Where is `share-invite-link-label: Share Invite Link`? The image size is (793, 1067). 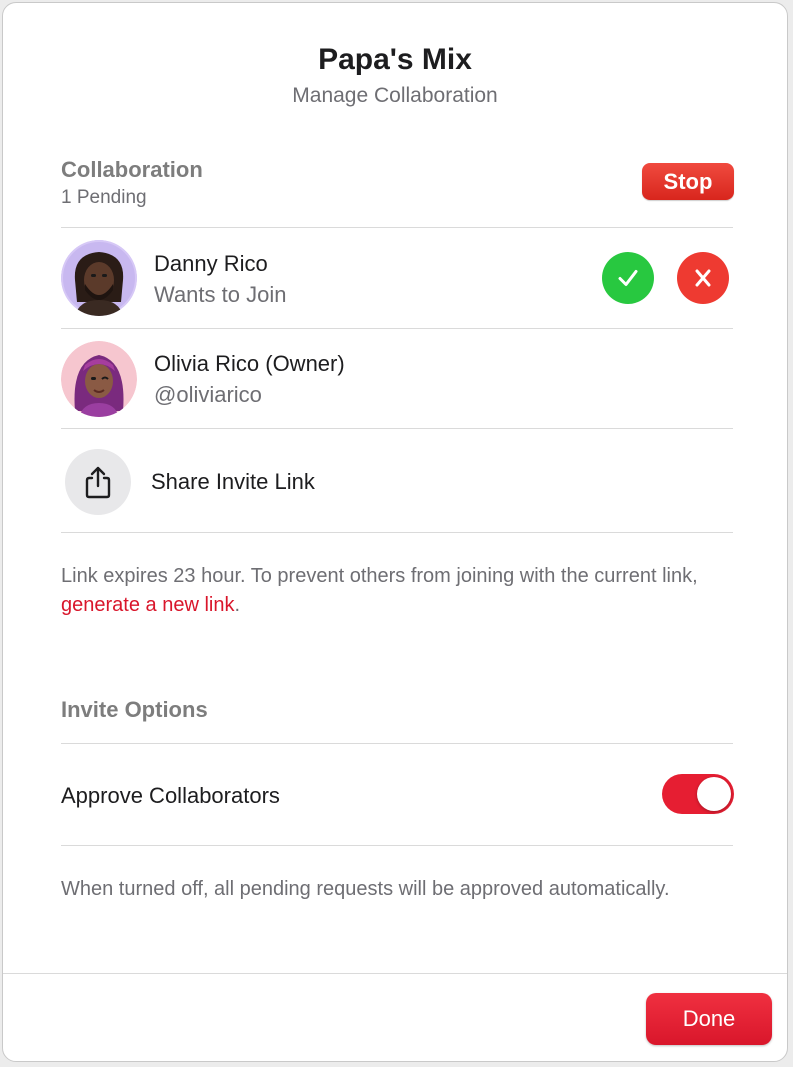
share-invite-link-label: Share Invite Link is located at coordinates (233, 482).